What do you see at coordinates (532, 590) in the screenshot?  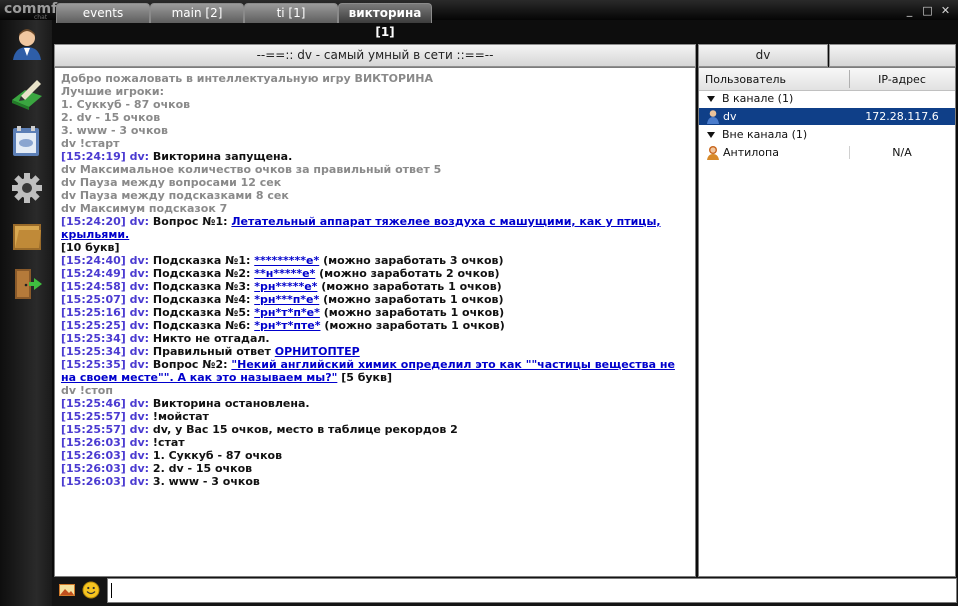 I see `message-input` at bounding box center [532, 590].